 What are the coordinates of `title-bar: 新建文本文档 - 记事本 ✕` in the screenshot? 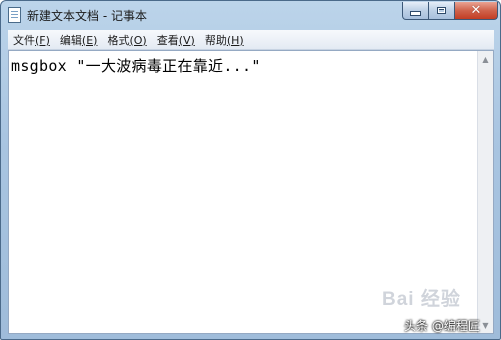 It's located at (250, 15).